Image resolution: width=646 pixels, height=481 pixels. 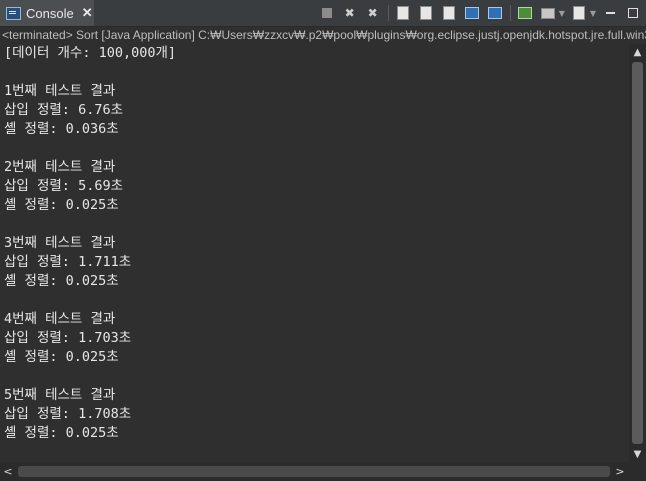 What do you see at coordinates (60, 319) in the screenshot?
I see `output-line: 4번째 테스트 결과` at bounding box center [60, 319].